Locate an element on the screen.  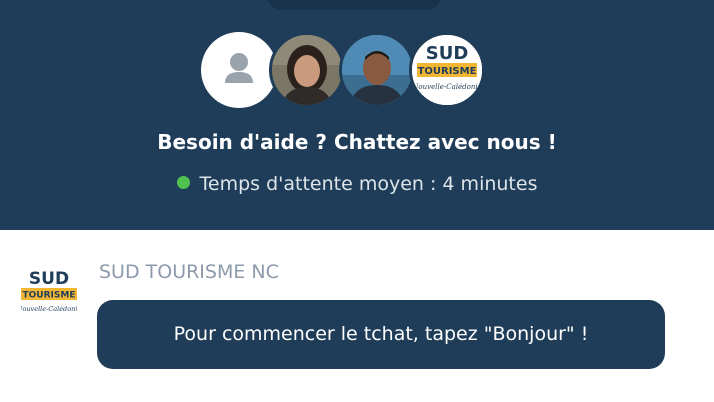
wait-time-text: Temps d'attente moyen : 4 minutes is located at coordinates (368, 184).